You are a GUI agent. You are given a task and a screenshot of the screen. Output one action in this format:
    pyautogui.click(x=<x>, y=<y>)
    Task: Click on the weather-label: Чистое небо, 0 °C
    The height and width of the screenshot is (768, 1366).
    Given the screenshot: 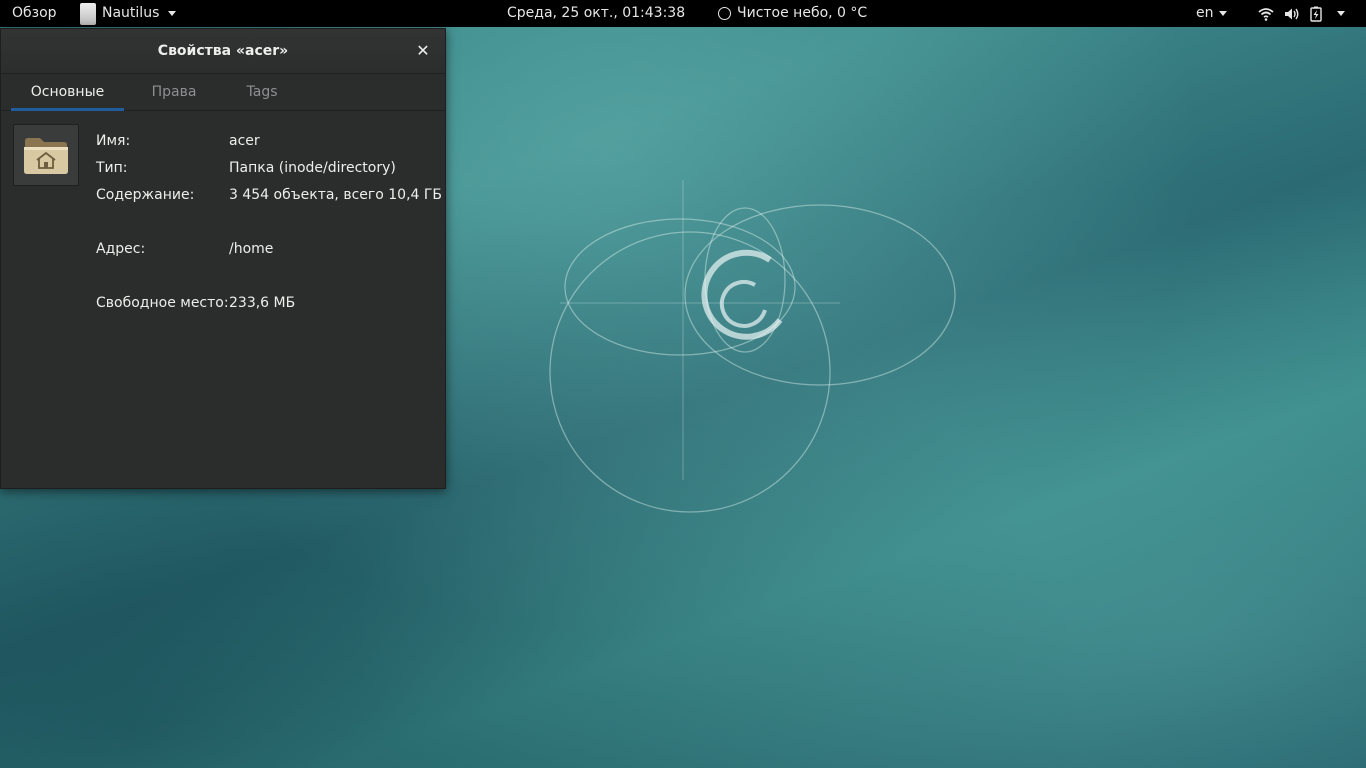 What is the action you would take?
    pyautogui.click(x=802, y=13)
    